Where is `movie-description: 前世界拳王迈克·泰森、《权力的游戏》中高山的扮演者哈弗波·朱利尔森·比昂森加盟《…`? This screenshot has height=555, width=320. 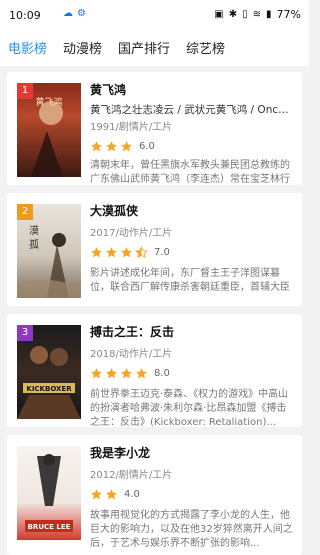
movie-description: 前世界拳王迈克·泰森、《权力的游戏》中高山的扮演者哈弗波·朱利尔森·比昂森加盟《… is located at coordinates (189, 408).